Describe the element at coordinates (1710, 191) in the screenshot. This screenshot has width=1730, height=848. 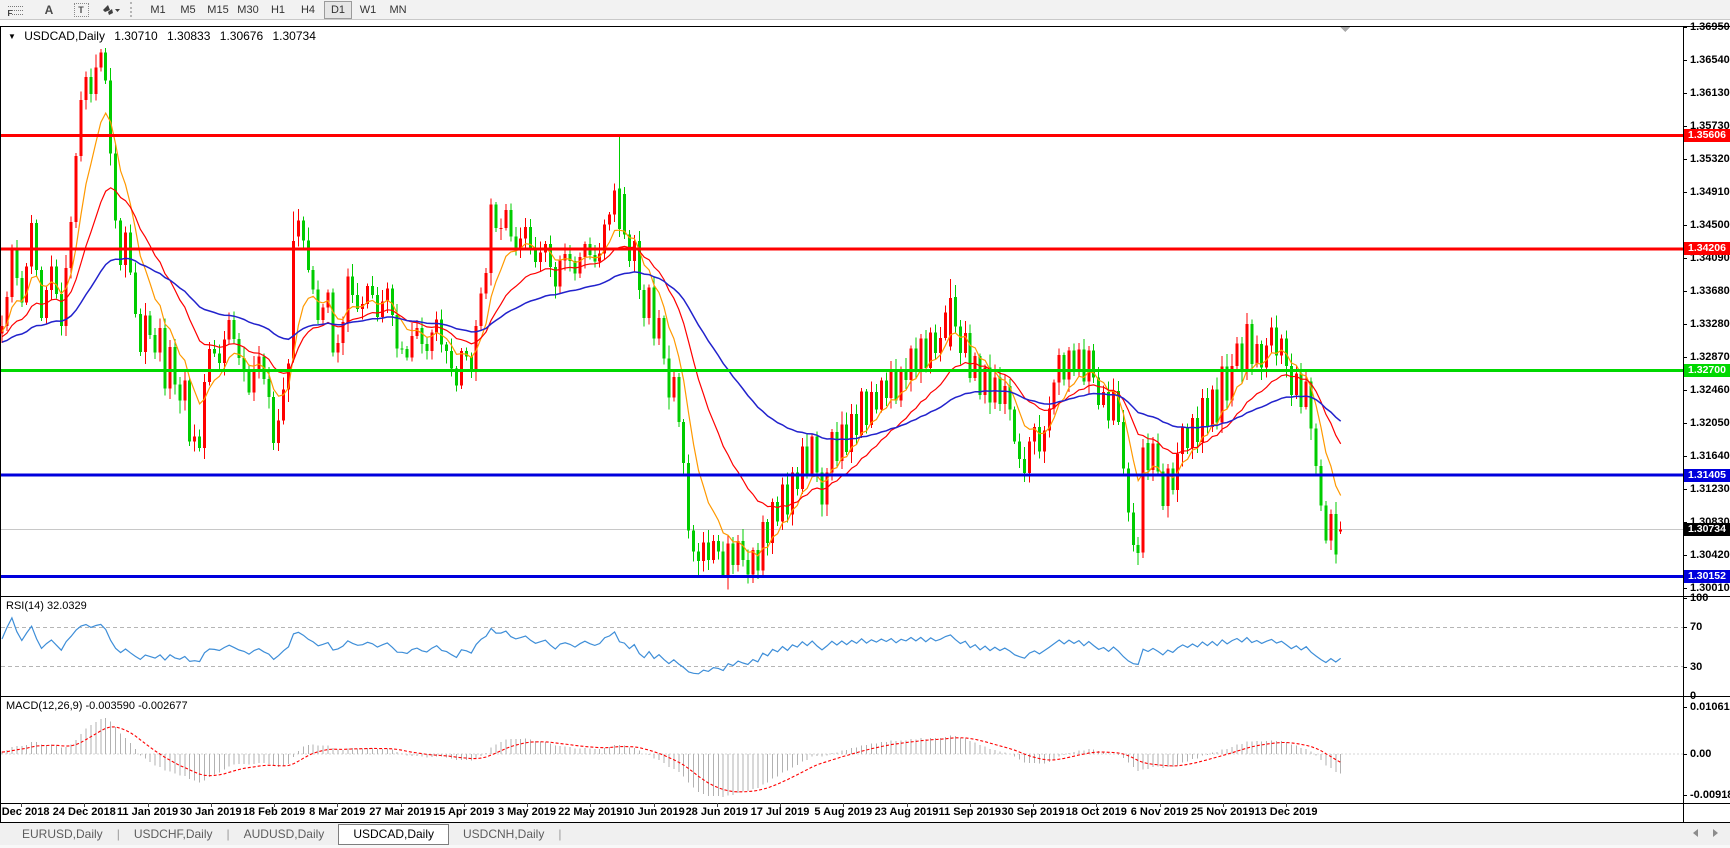
I see `price-tick-label: 1.34910` at that location.